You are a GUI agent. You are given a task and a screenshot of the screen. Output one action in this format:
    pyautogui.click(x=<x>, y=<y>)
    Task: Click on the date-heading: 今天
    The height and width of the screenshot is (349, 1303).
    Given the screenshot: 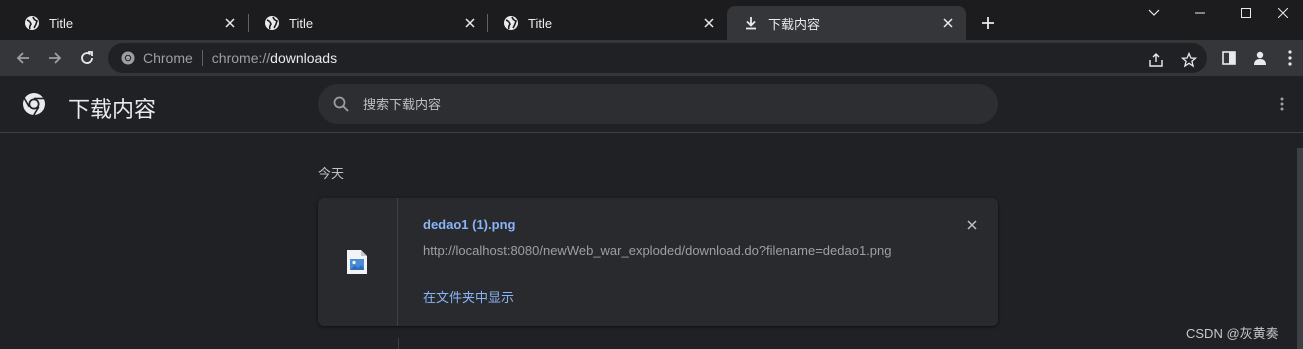 What is the action you would take?
    pyautogui.click(x=331, y=173)
    